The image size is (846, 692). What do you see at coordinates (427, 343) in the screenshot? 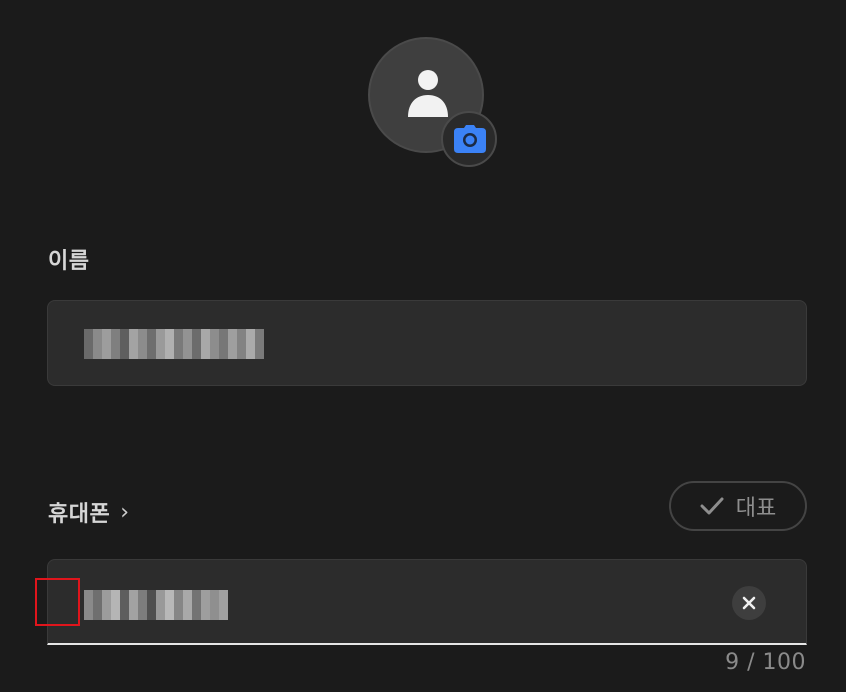
I see `name-field` at bounding box center [427, 343].